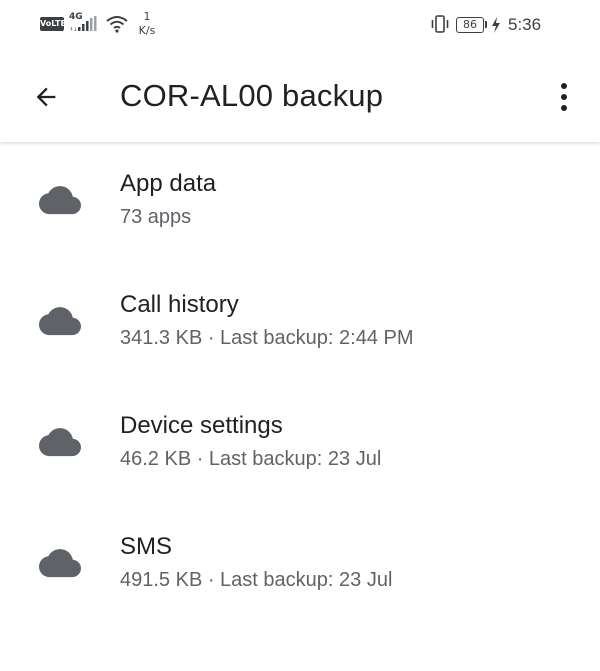 This screenshot has height=671, width=600. Describe the element at coordinates (440, 24) in the screenshot. I see `vibrate-icon` at that location.